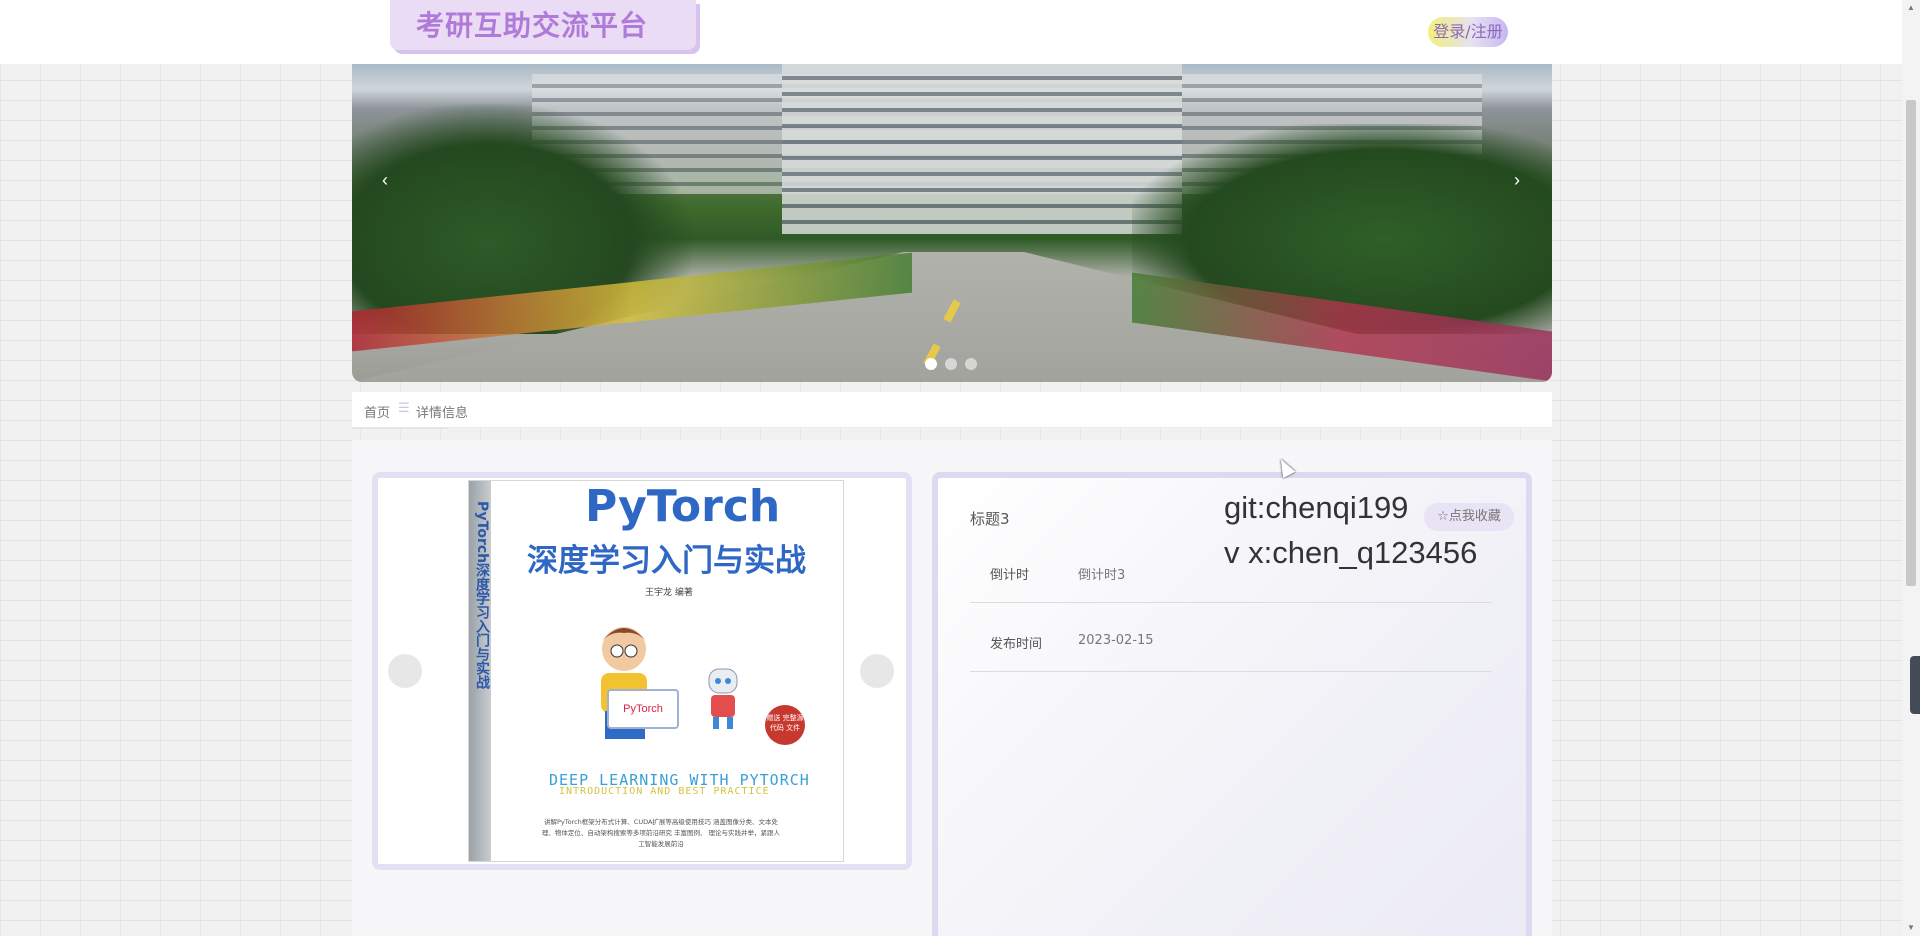 The width and height of the screenshot is (1920, 936). I want to click on login-register-button: 登录/注册, so click(1468, 32).